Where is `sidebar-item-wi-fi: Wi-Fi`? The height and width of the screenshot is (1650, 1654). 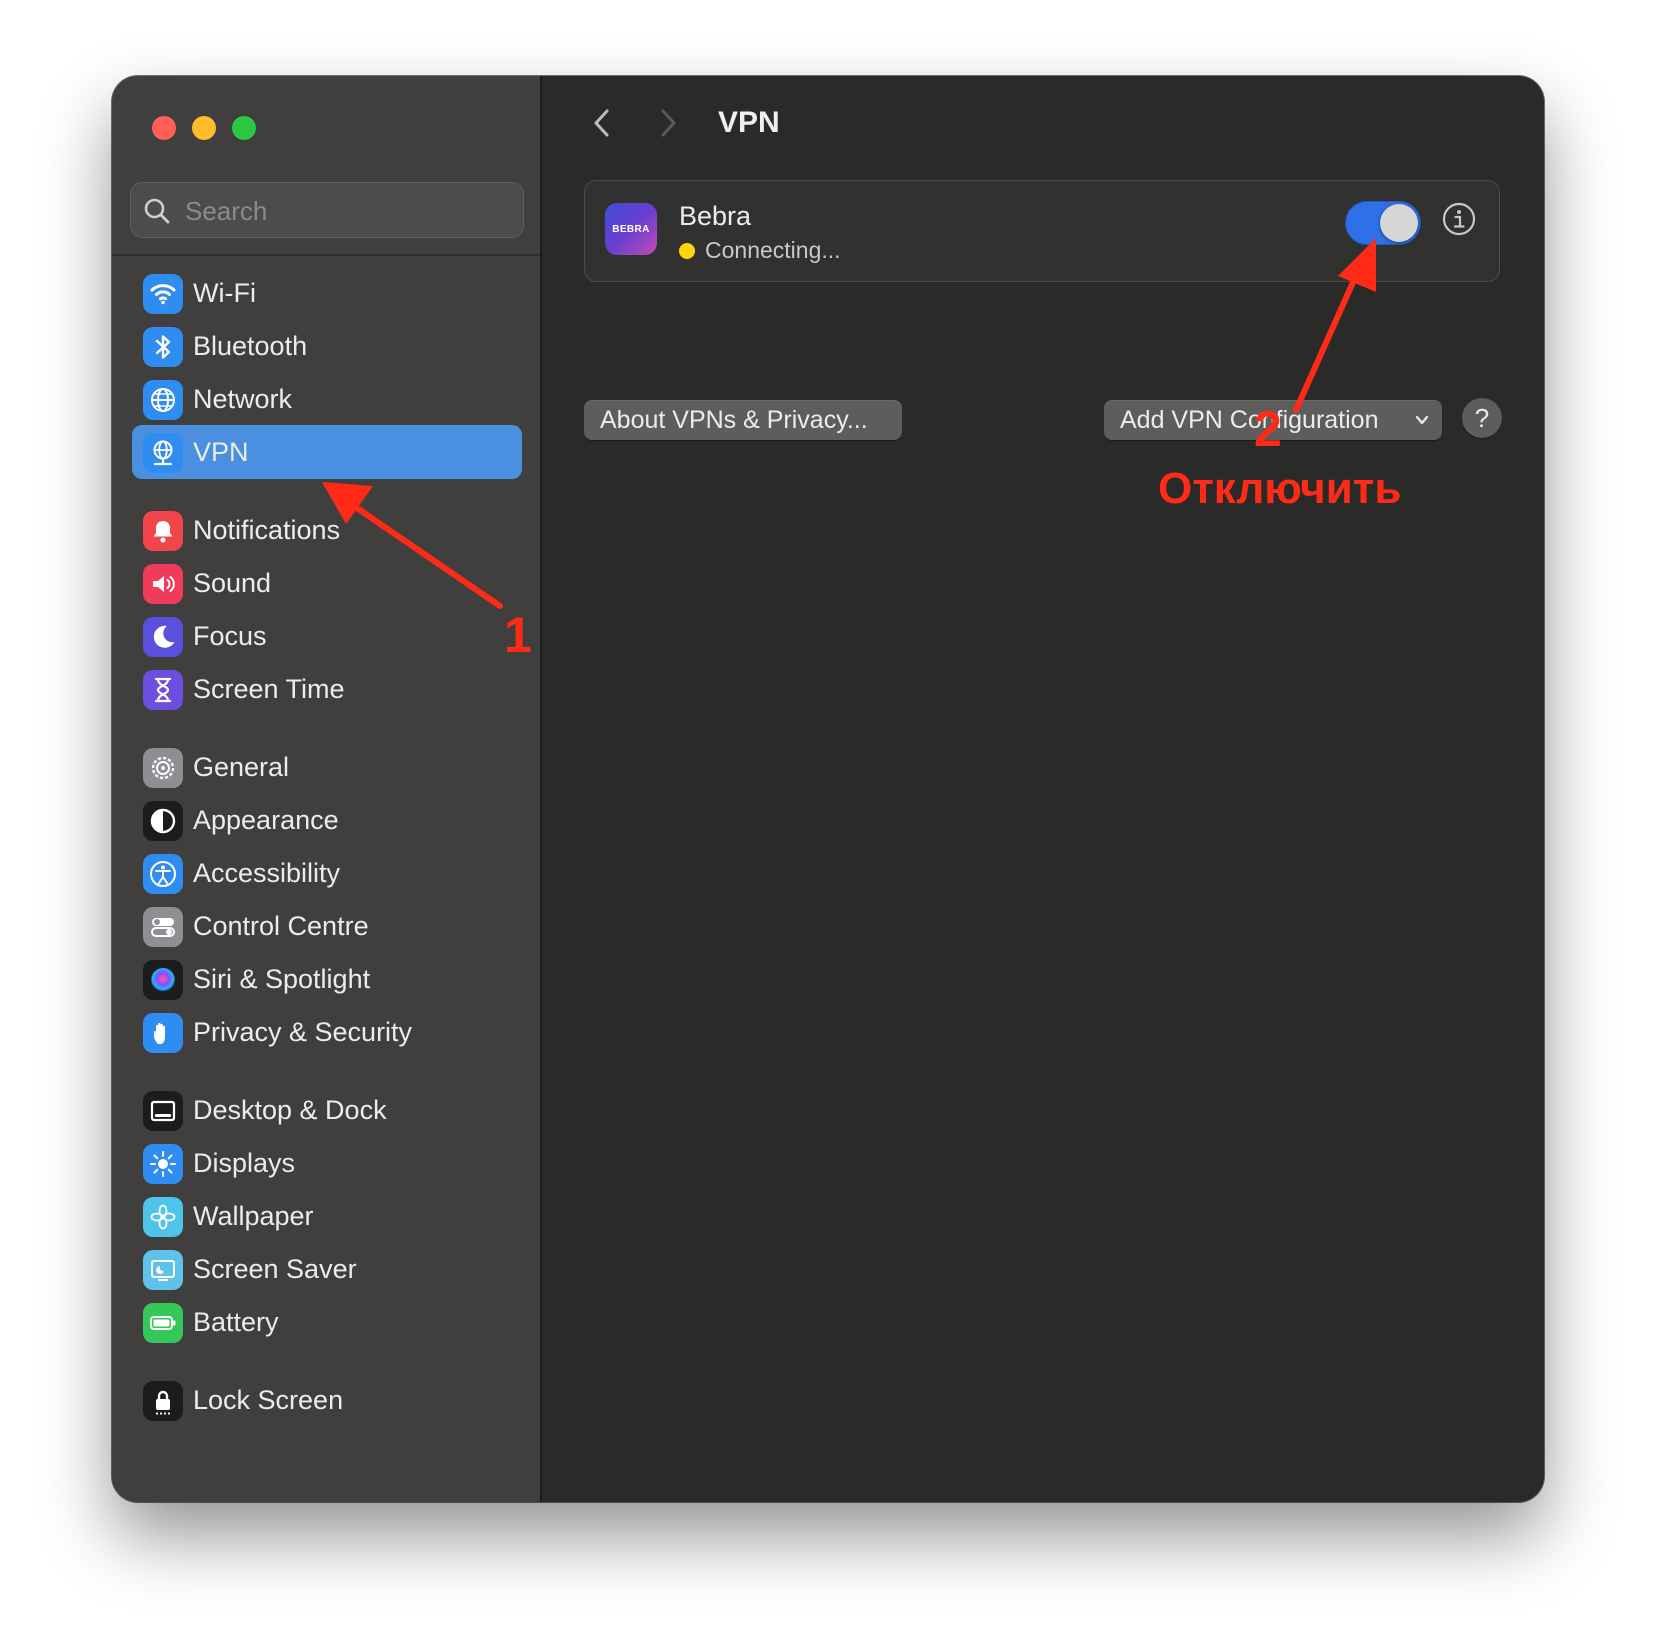
sidebar-item-wi-fi: Wi-Fi is located at coordinates (327, 293).